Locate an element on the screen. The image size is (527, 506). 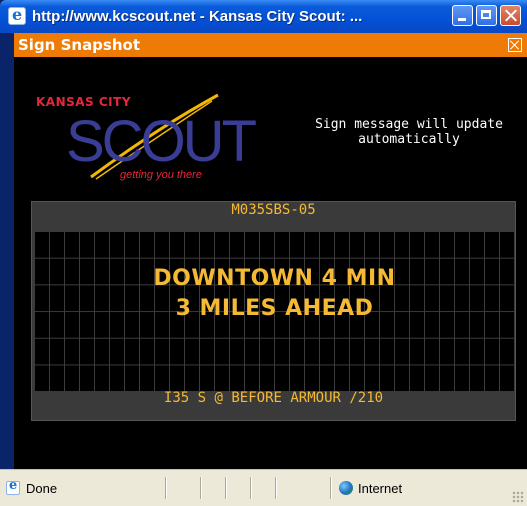
kc-scout-logo: KANSAS CITY SCOUT getting you there is located at coordinates (146, 139).